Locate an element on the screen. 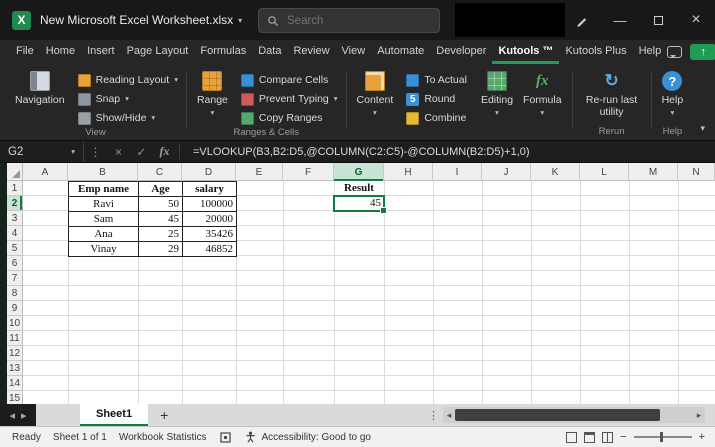 Image resolution: width=715 pixels, height=447 pixels. collapse-ribbon-button: ▾ is located at coordinates (702, 128).